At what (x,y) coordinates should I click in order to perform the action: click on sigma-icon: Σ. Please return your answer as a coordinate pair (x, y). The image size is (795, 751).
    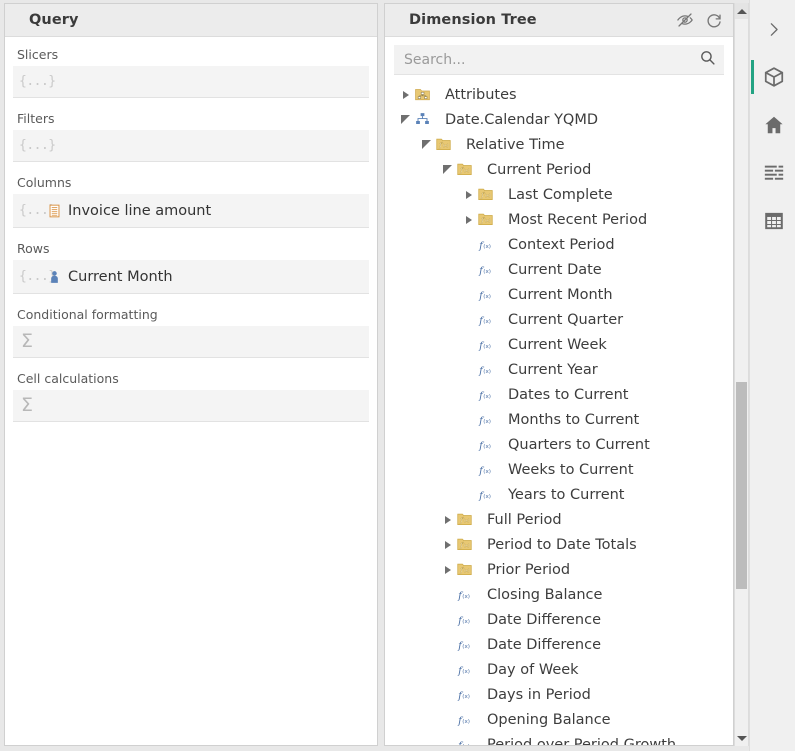
    Looking at the image, I should click on (27, 405).